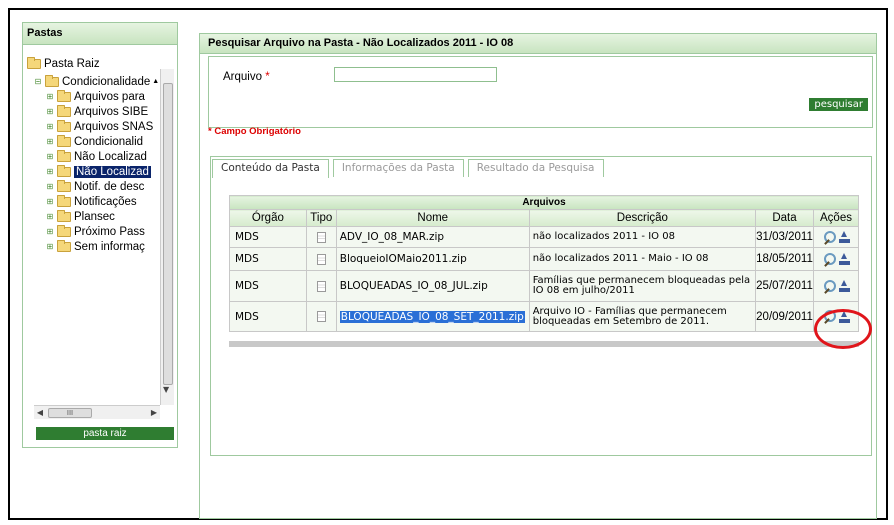  I want to click on column-header: Tipo, so click(321, 218).